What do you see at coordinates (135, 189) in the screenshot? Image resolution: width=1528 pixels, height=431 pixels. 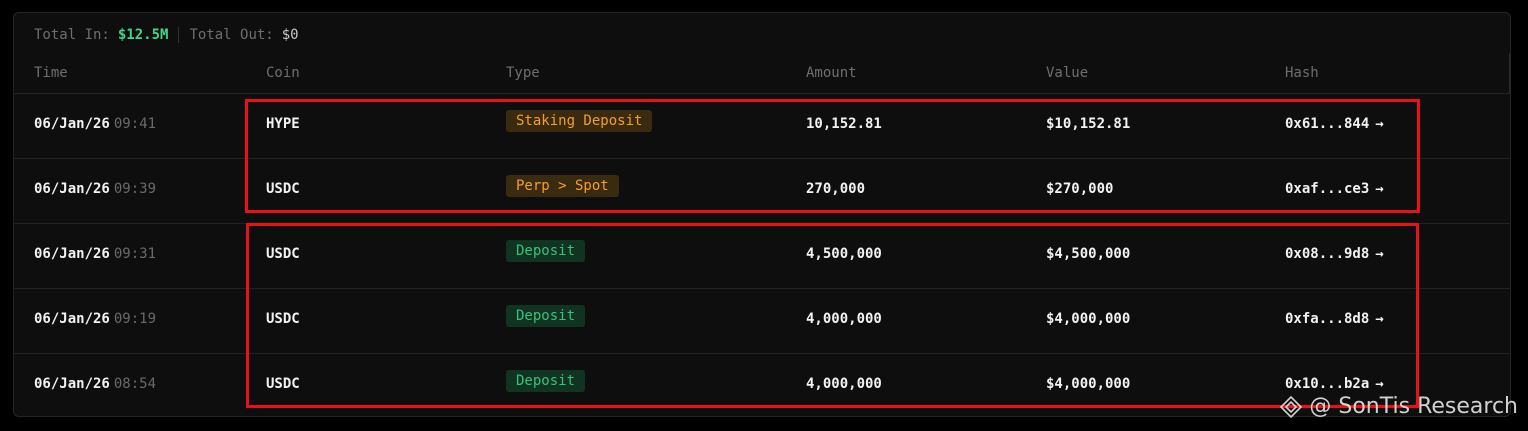 I see `row-time: 09:39` at bounding box center [135, 189].